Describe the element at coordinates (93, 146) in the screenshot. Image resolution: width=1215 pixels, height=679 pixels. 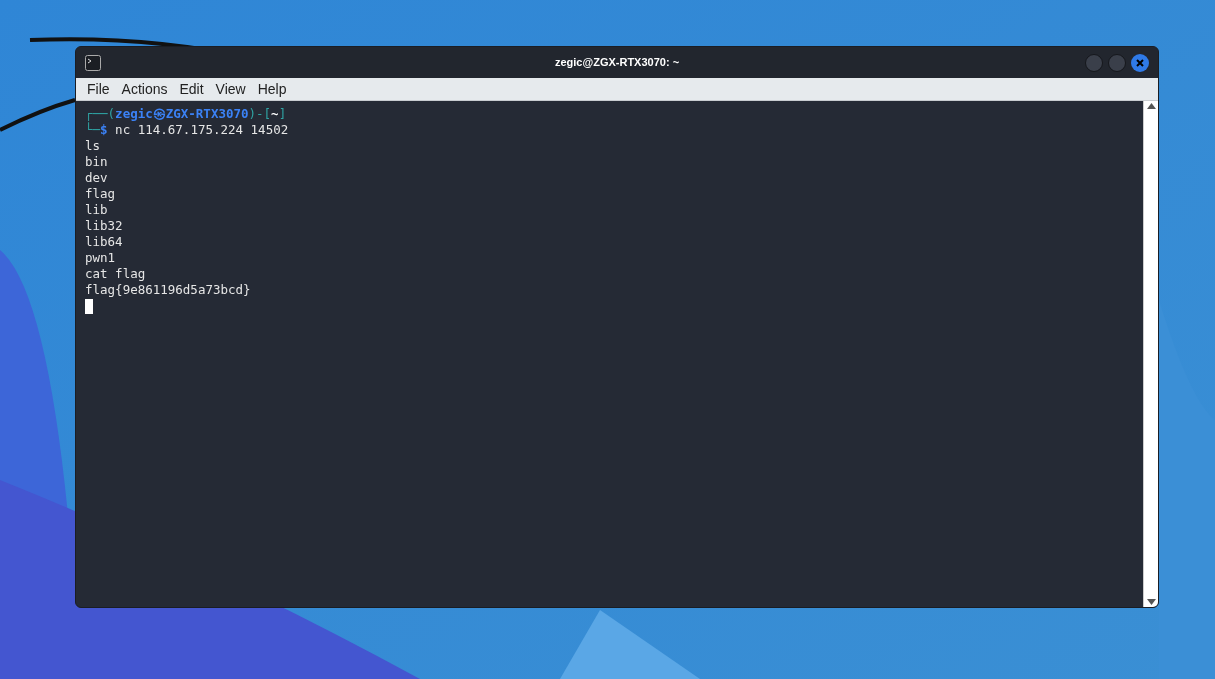
I see `output-line: ls` at that location.